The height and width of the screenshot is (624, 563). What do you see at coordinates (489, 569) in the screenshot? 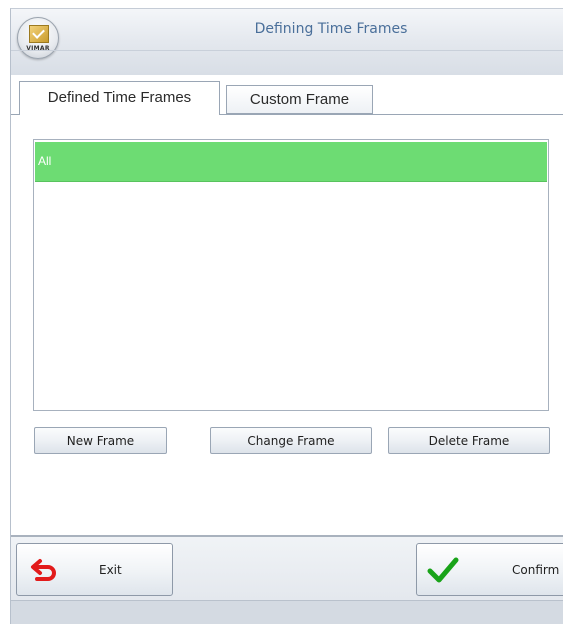
I see `confirm-button: Confirm` at bounding box center [489, 569].